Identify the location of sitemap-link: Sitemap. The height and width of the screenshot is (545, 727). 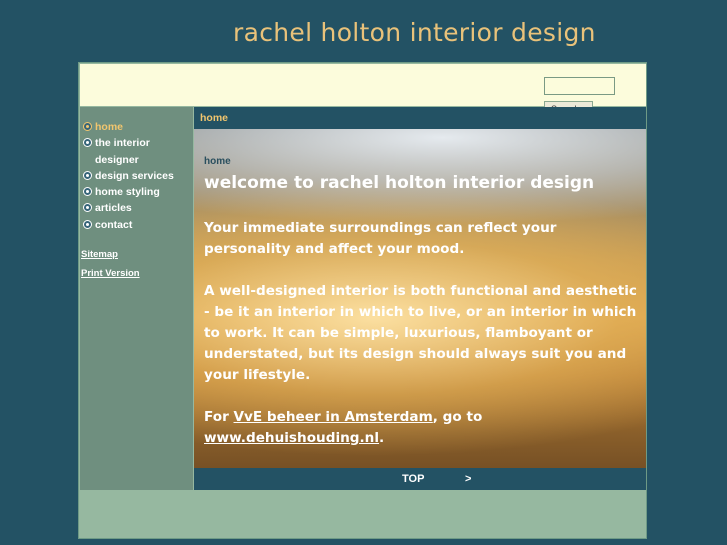
(137, 254).